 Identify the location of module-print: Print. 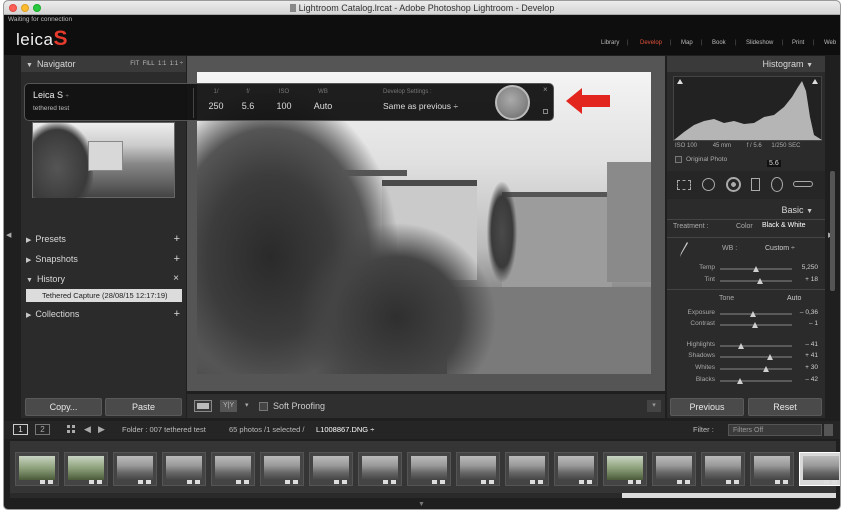
(798, 43).